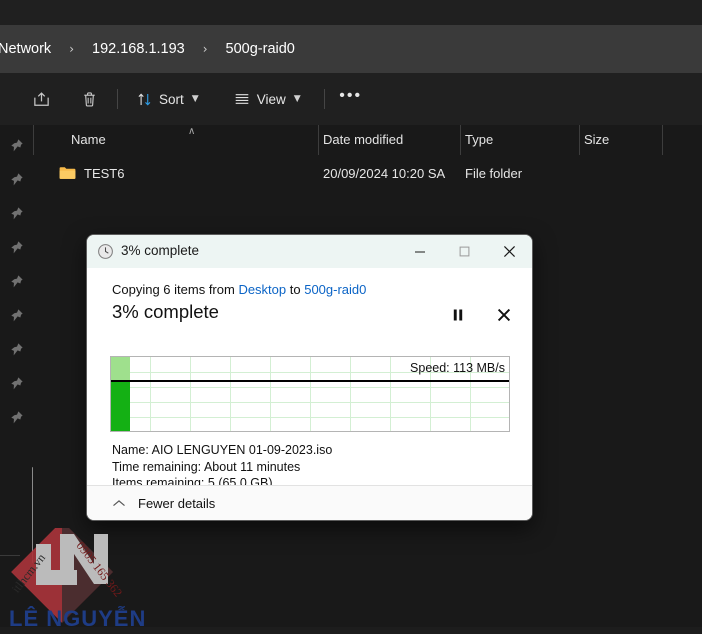  Describe the element at coordinates (104, 173) in the screenshot. I see `cell-name: TEST6` at that location.